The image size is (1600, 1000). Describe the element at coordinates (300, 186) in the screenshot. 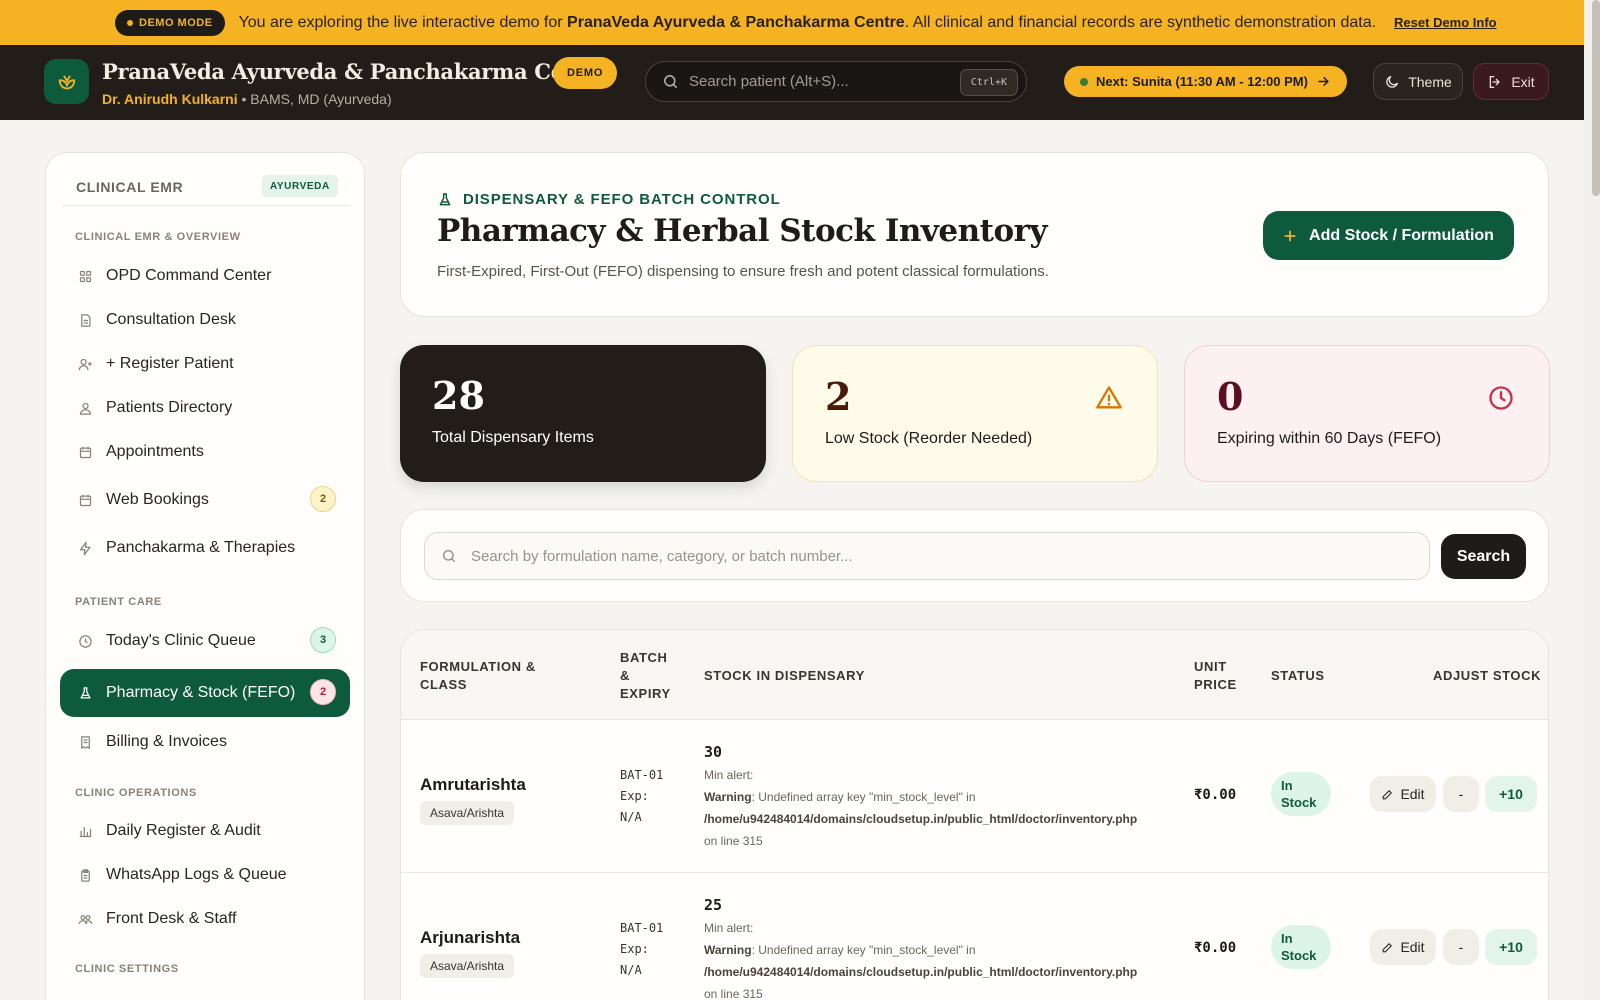

I see `sidebar-badge: AYURVEDA` at that location.